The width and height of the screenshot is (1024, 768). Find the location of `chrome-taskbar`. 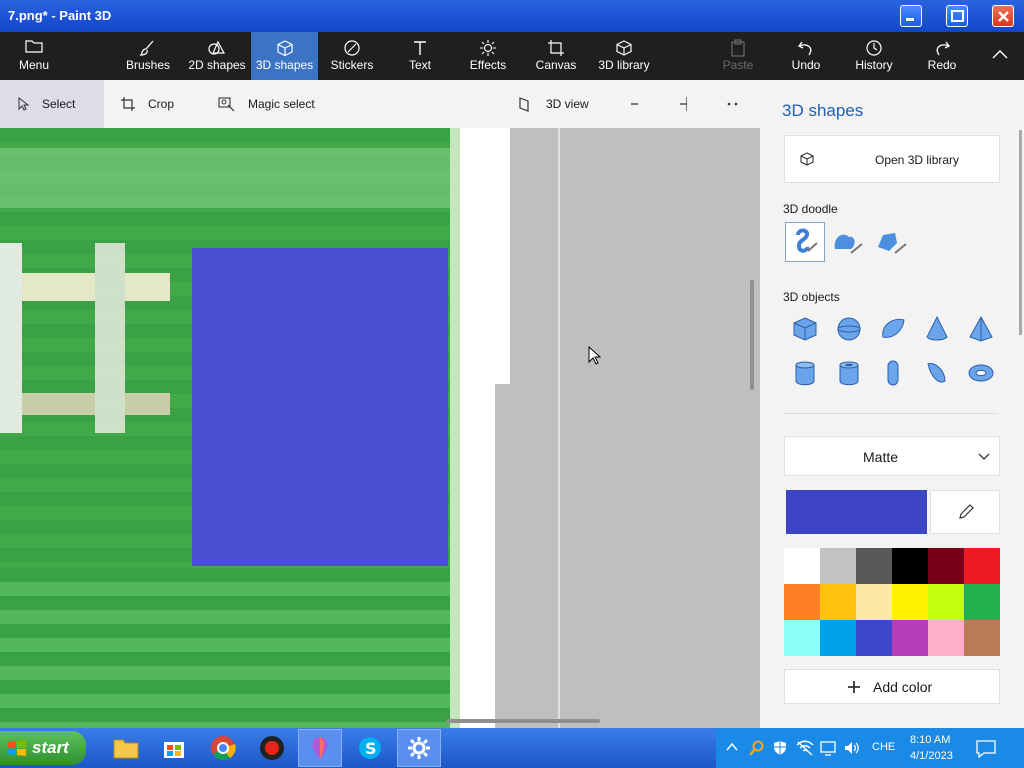

chrome-taskbar is located at coordinates (223, 748).